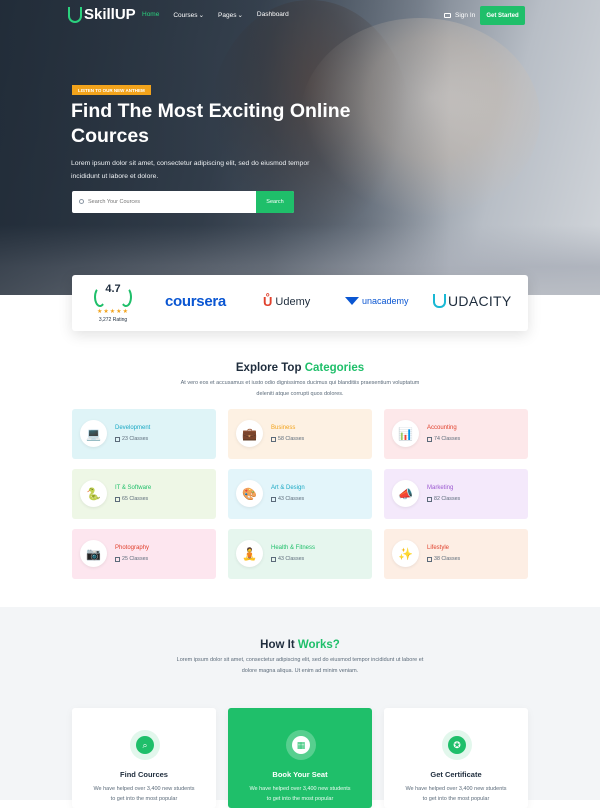 Image resolution: width=600 pixels, height=808 pixels. Describe the element at coordinates (168, 202) in the screenshot. I see `search-input` at that location.